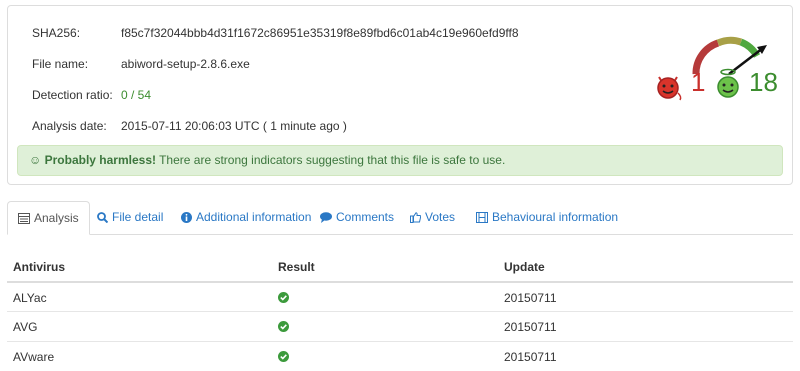 Image resolution: width=800 pixels, height=371 pixels. I want to click on detection-ratio-value: 0 / 54, so click(136, 95).